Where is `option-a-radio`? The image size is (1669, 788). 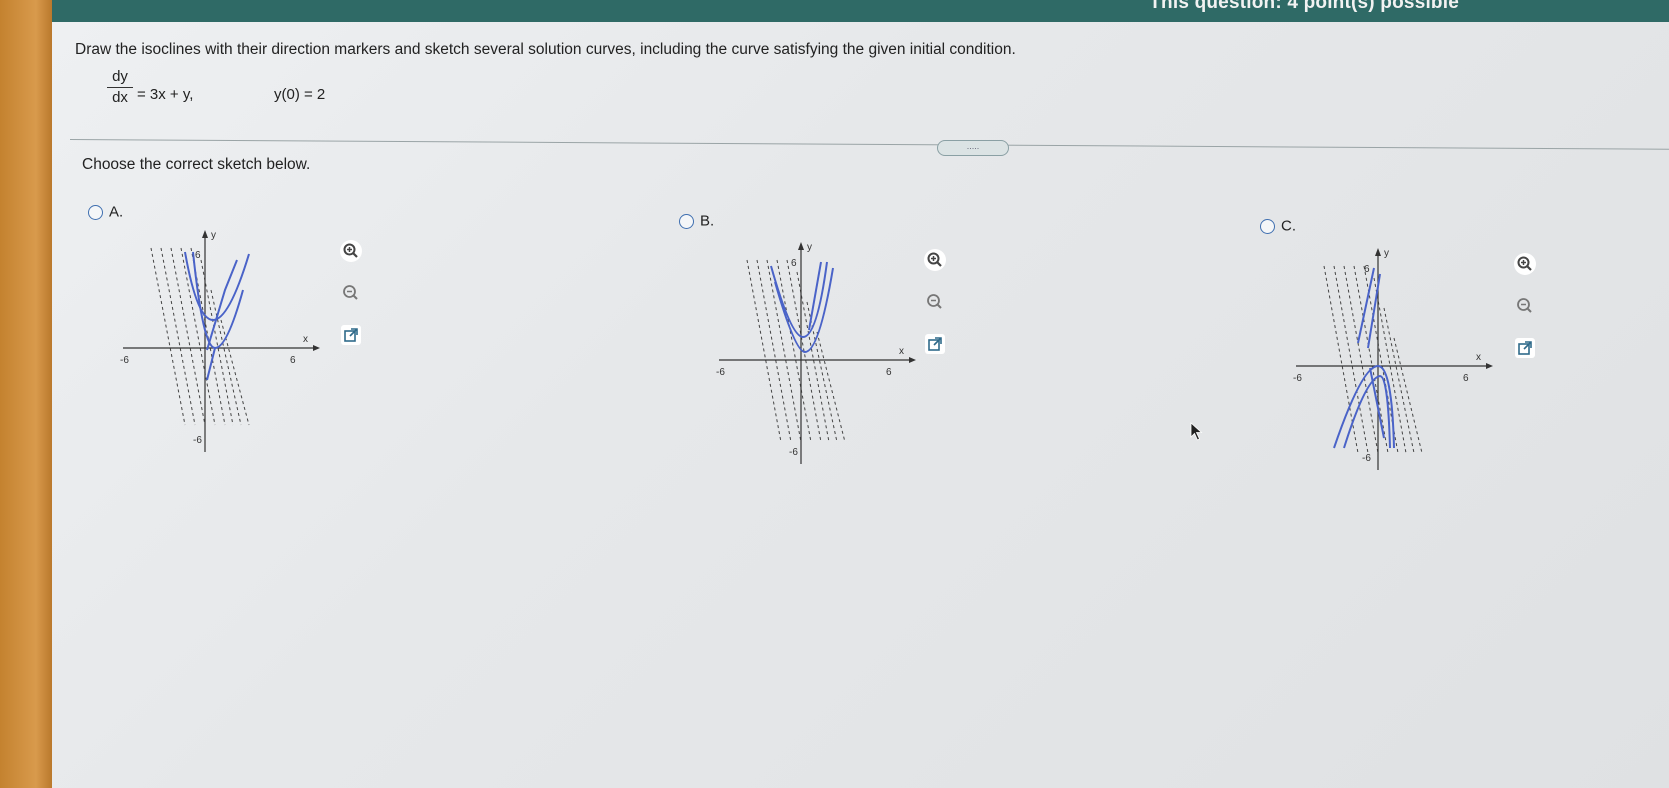 option-a-radio is located at coordinates (95, 212).